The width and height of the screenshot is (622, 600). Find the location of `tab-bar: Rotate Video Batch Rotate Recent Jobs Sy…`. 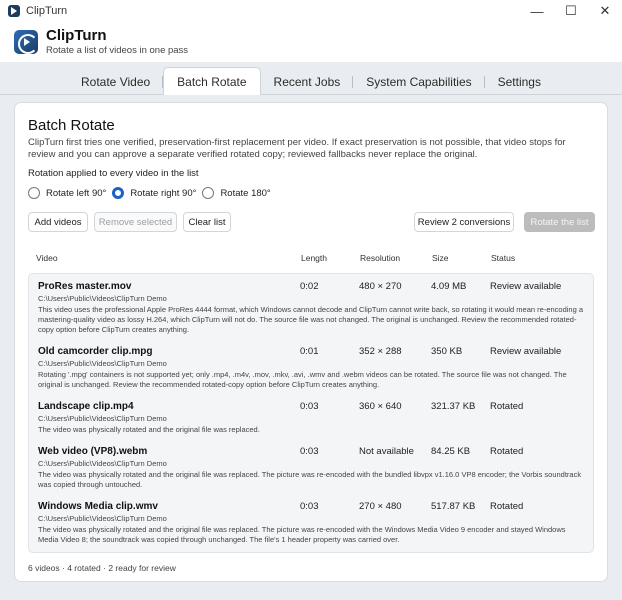

tab-bar: Rotate Video Batch Rotate Recent Jobs Sy… is located at coordinates (311, 81).